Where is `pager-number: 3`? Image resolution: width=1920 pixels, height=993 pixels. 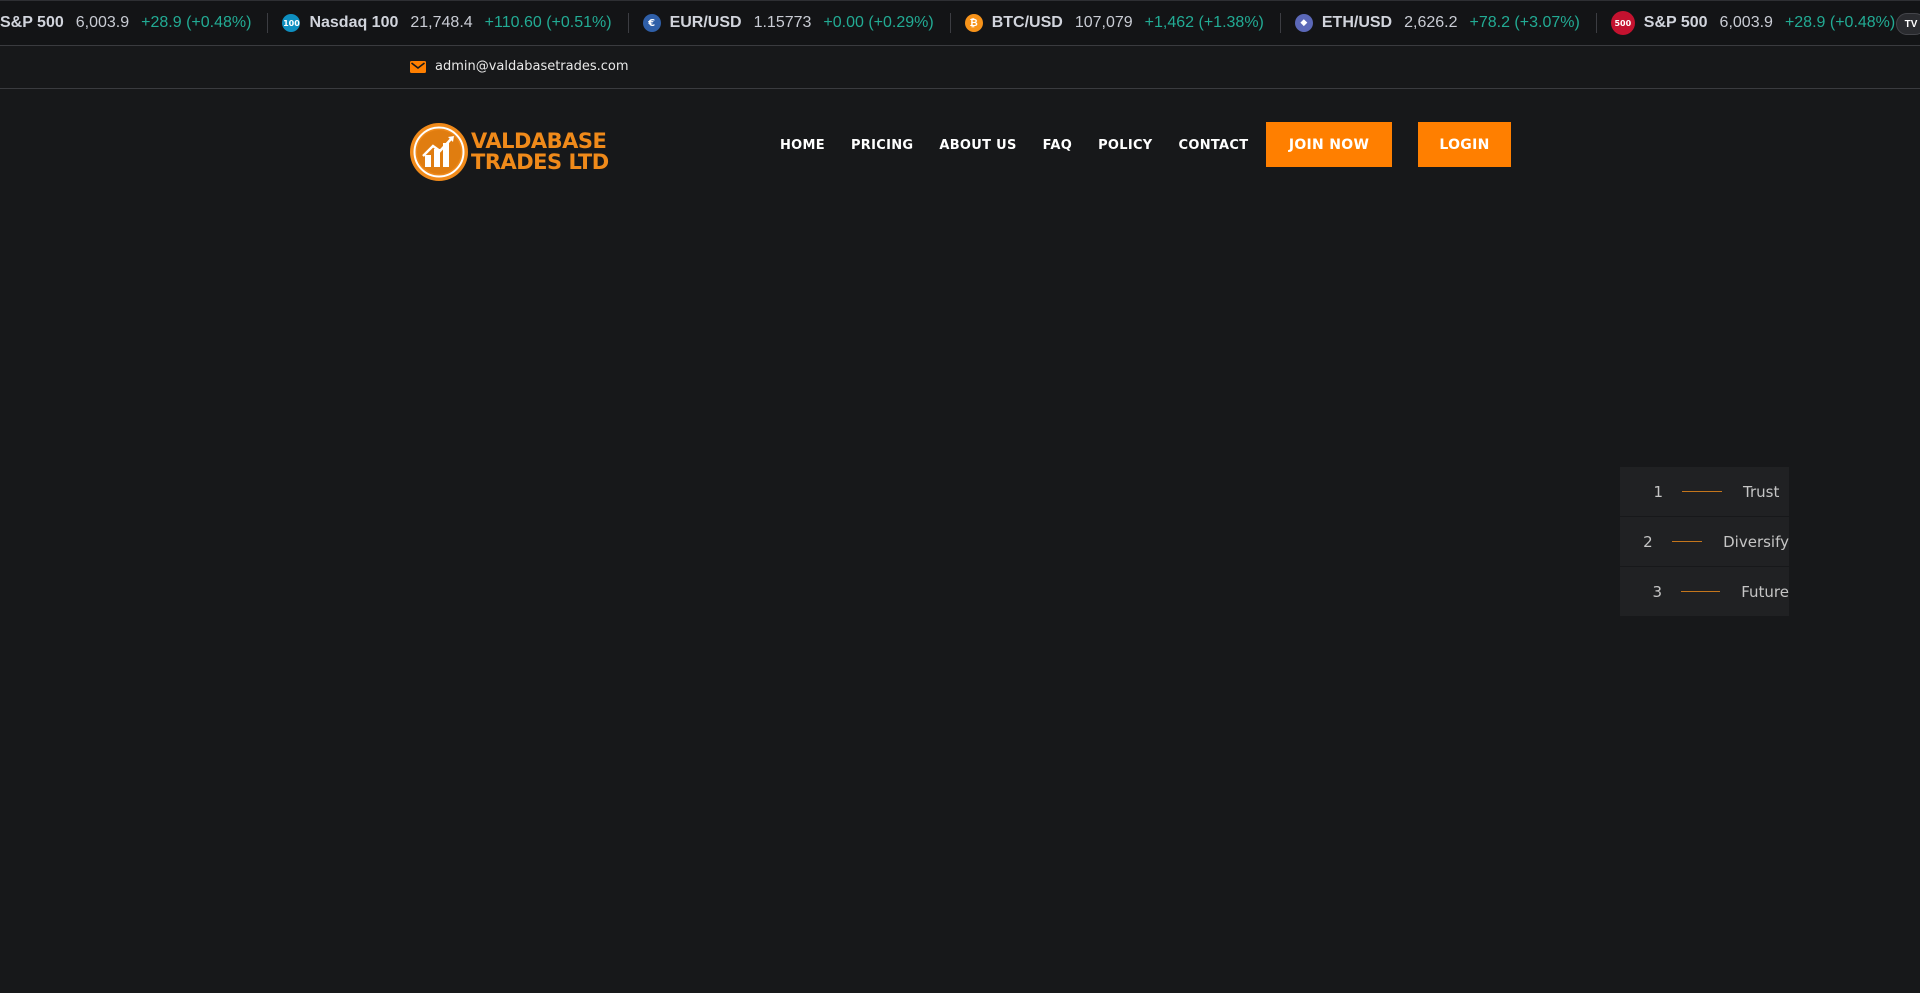
pager-number: 3 is located at coordinates (1657, 591).